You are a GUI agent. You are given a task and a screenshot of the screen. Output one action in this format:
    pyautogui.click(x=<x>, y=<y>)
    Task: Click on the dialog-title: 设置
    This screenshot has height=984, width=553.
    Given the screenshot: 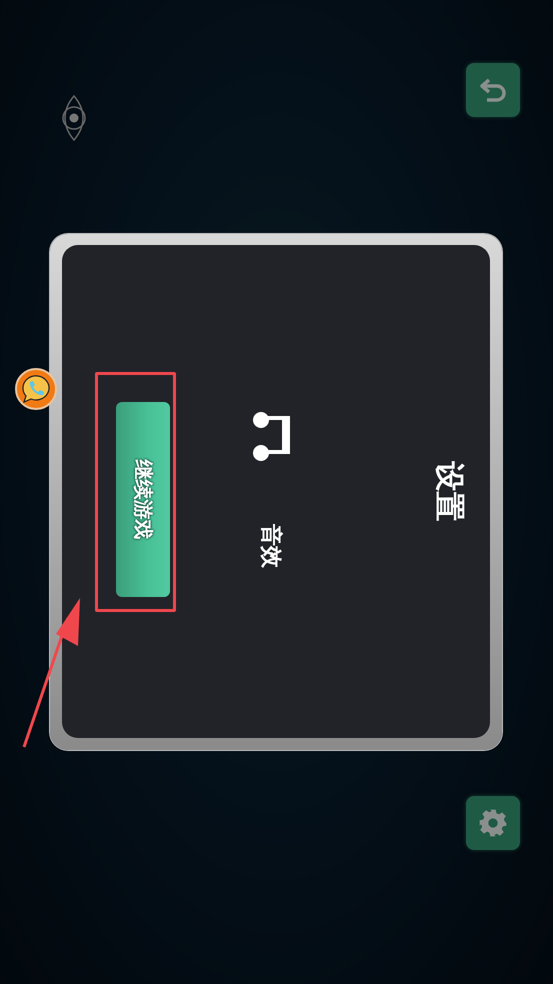 What is the action you would take?
    pyautogui.click(x=449, y=492)
    